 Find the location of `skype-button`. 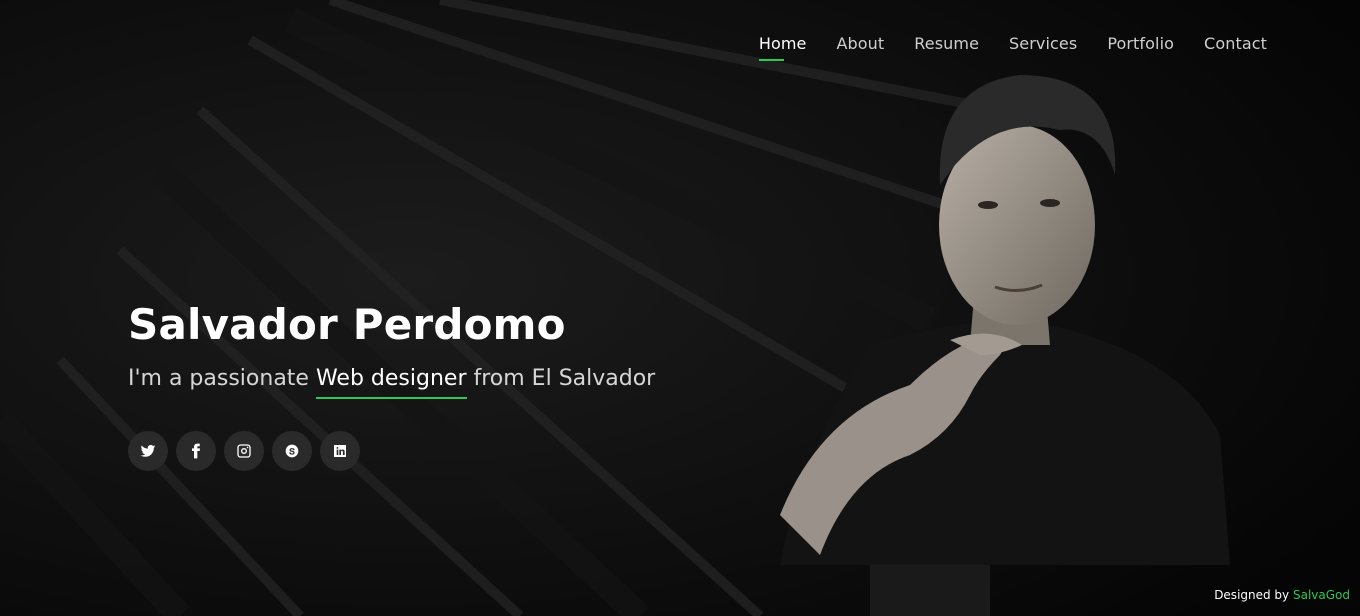

skype-button is located at coordinates (292, 451).